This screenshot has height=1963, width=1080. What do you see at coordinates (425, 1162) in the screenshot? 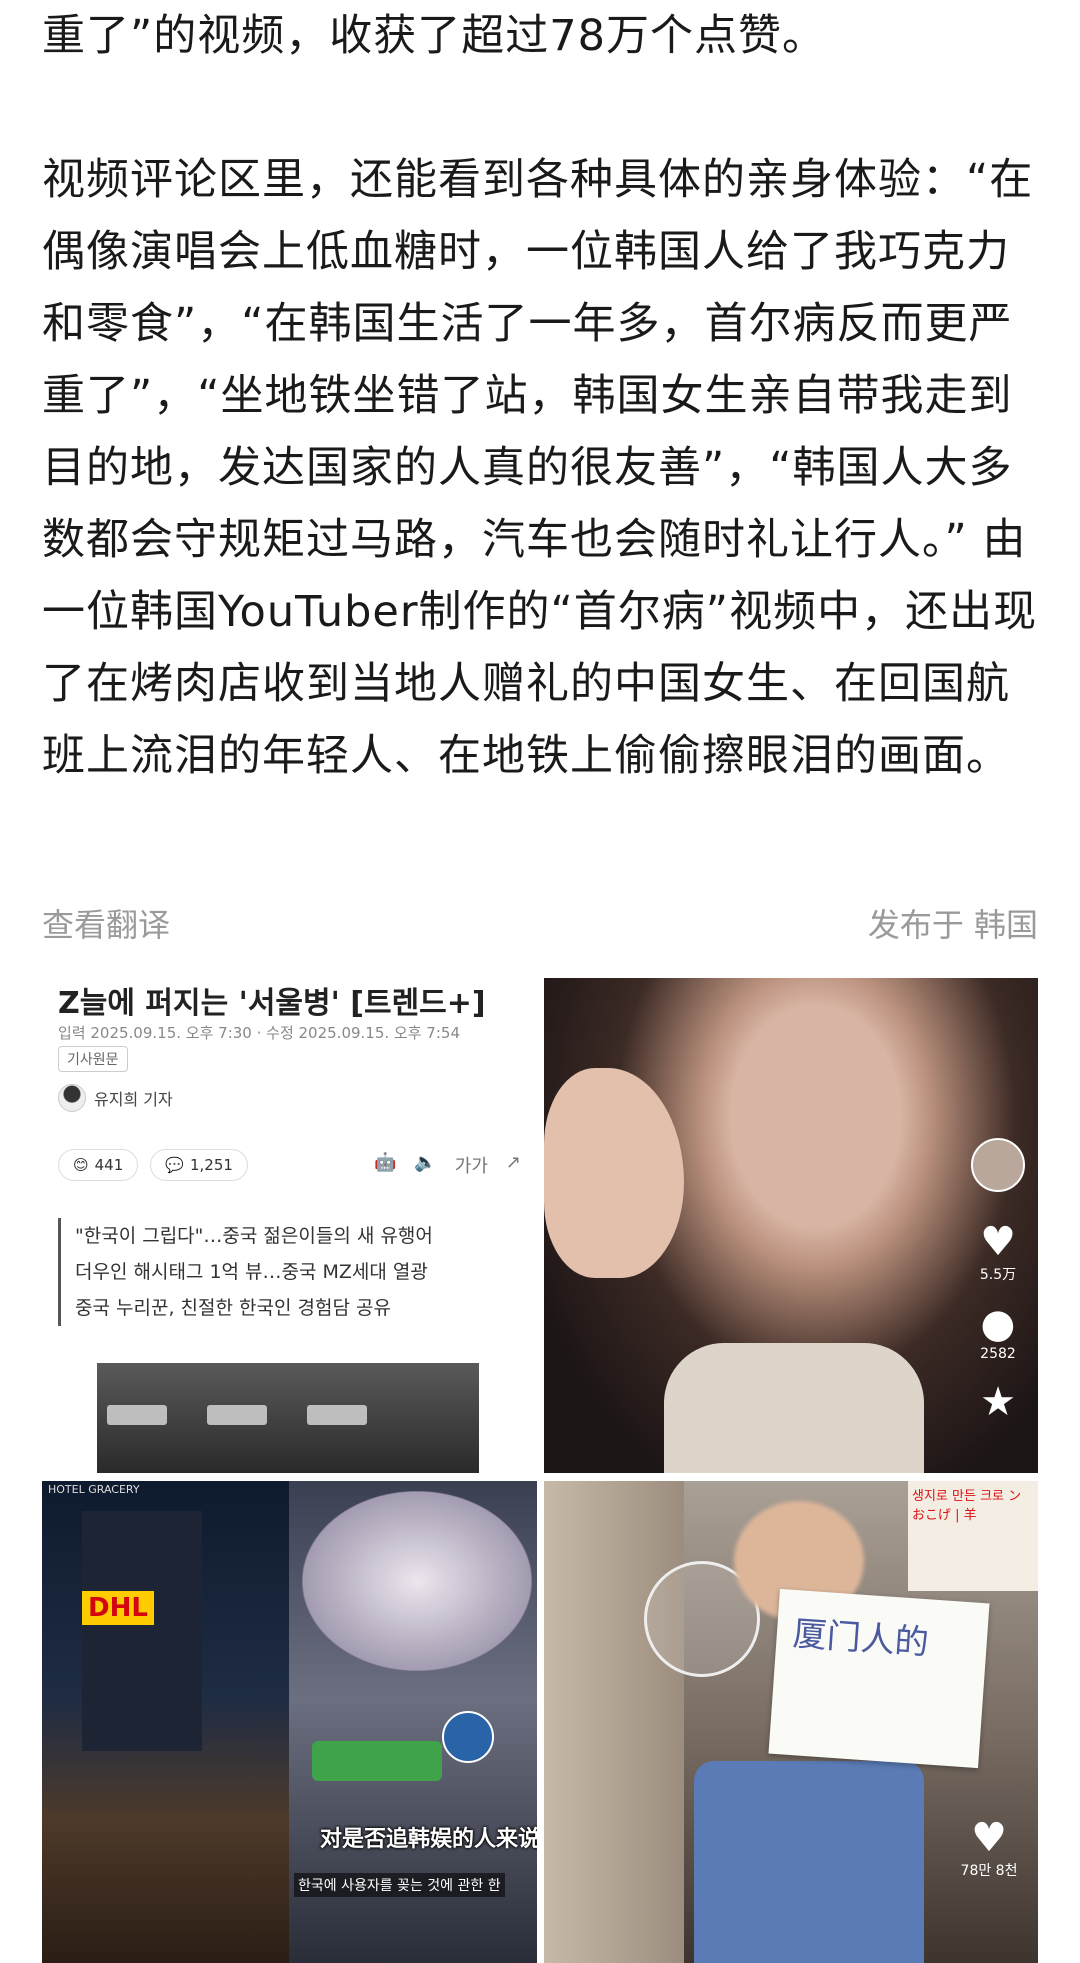
I see `speaker-icon: 🔈` at bounding box center [425, 1162].